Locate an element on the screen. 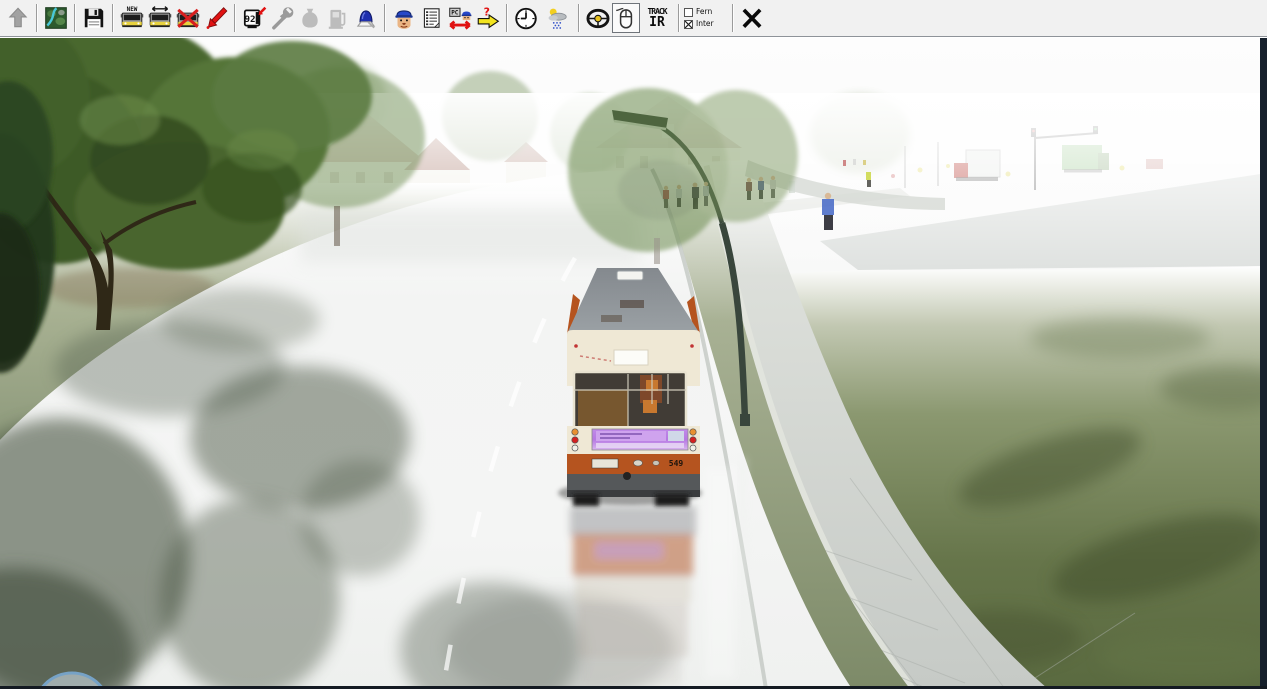 Image resolution: width=1267 pixels, height=689 pixels. up-arrow-icon is located at coordinates (18, 17).